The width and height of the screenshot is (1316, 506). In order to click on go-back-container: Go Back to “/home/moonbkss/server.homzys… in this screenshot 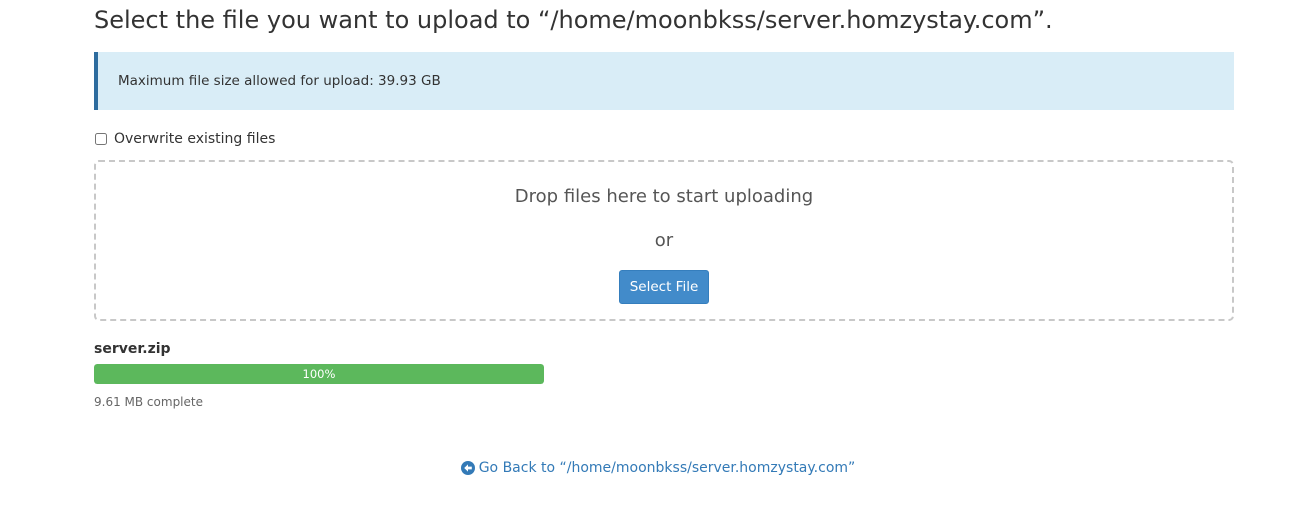, I will do `click(658, 468)`.